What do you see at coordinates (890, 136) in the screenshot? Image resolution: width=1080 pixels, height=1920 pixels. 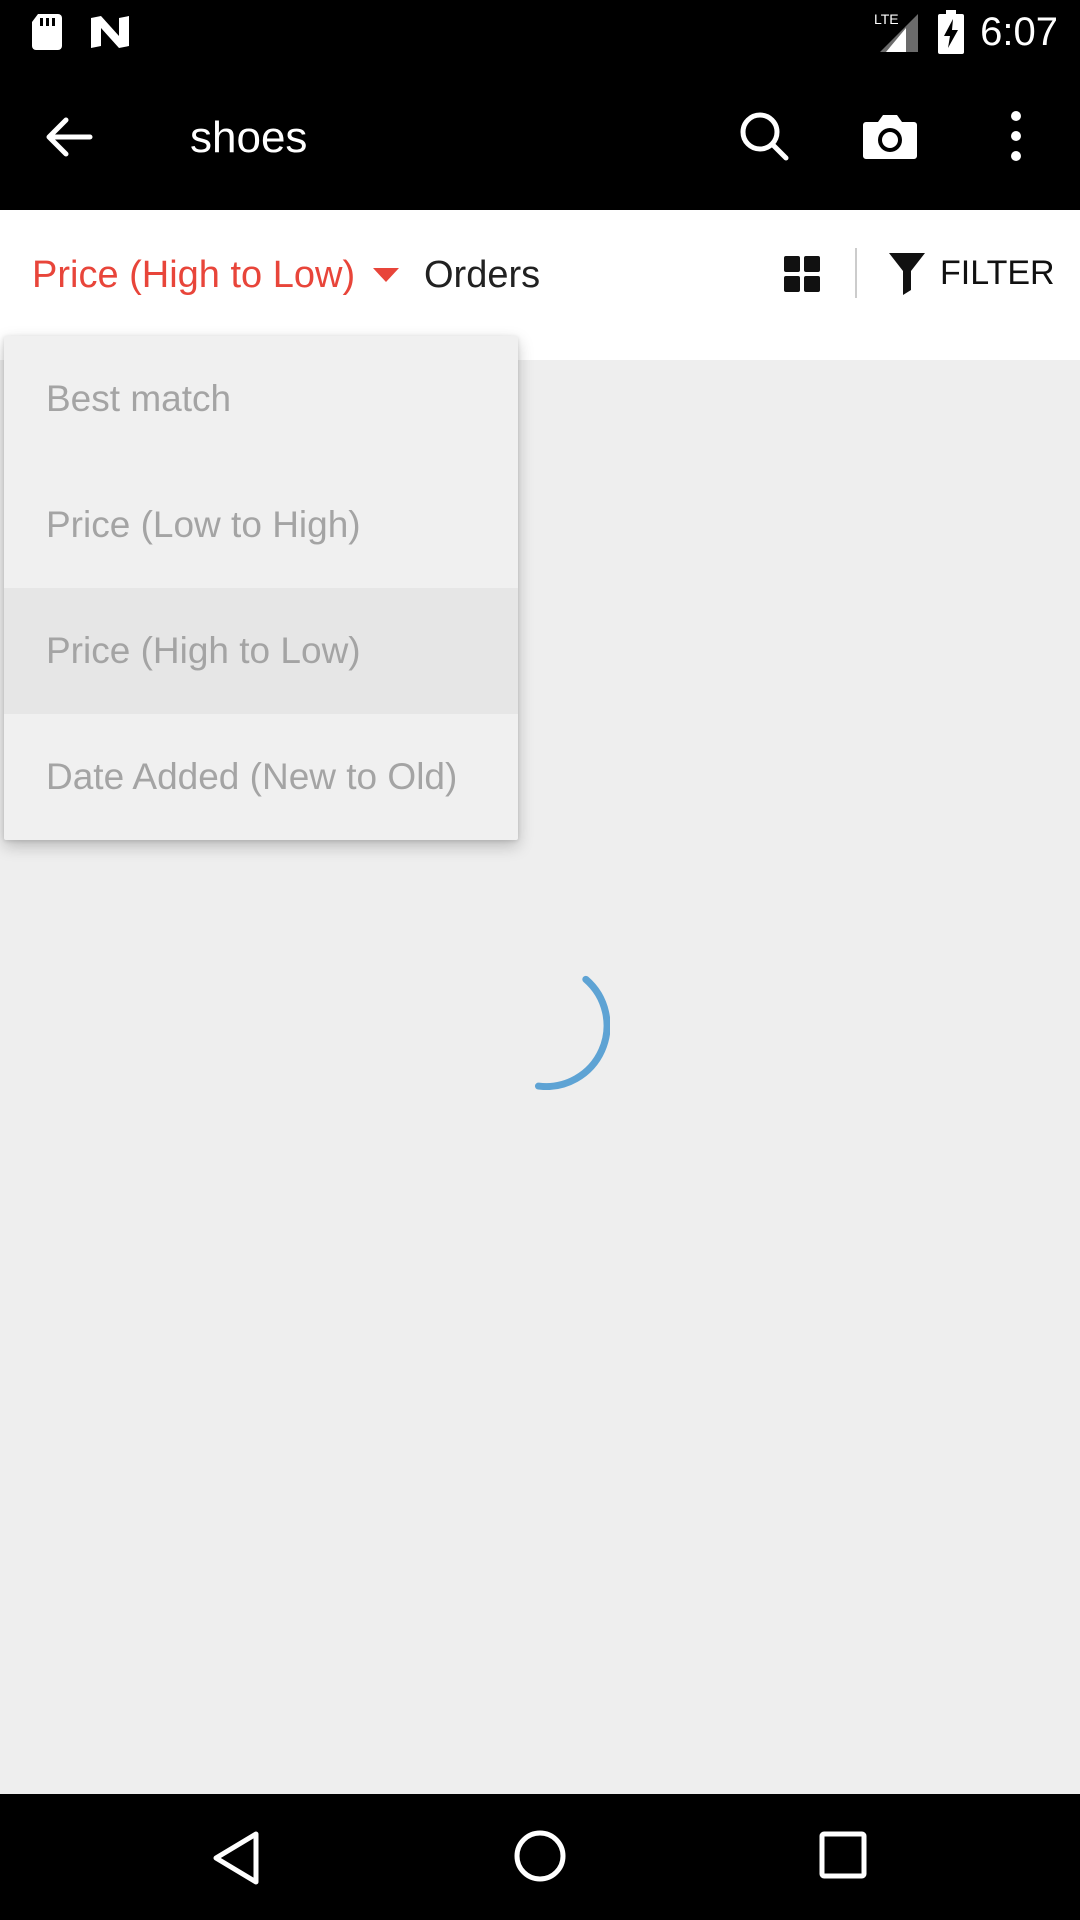 I see `camera-icon` at bounding box center [890, 136].